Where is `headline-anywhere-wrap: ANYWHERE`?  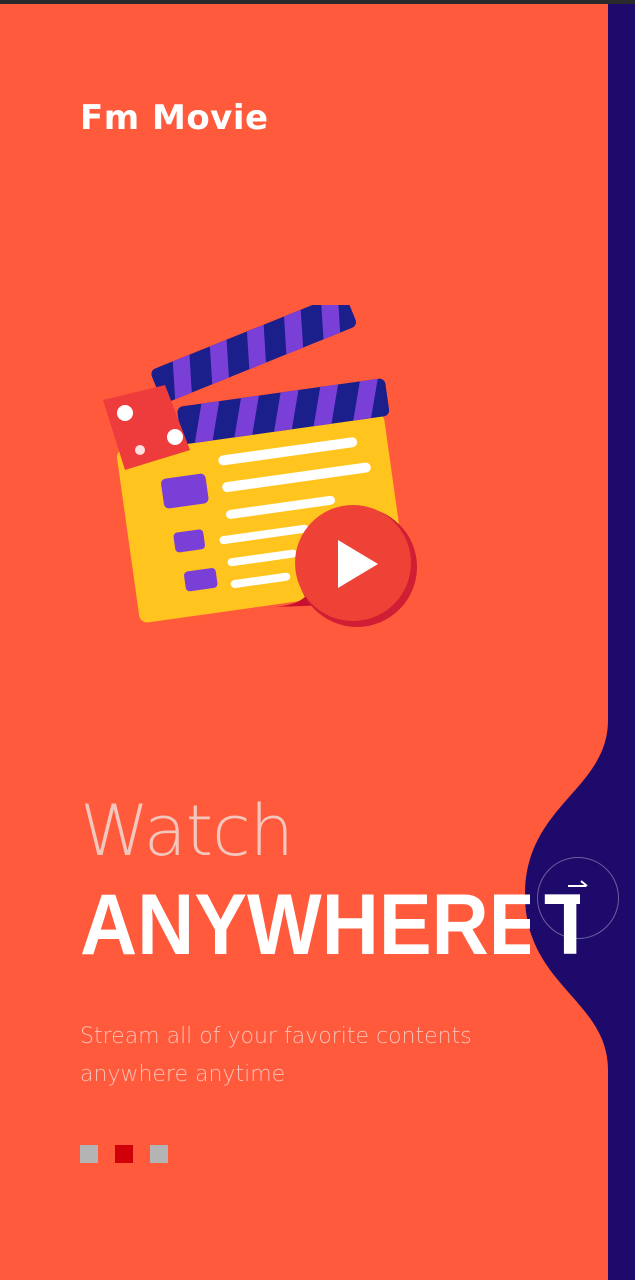
headline-anywhere-wrap: ANYWHERE is located at coordinates (305, 932).